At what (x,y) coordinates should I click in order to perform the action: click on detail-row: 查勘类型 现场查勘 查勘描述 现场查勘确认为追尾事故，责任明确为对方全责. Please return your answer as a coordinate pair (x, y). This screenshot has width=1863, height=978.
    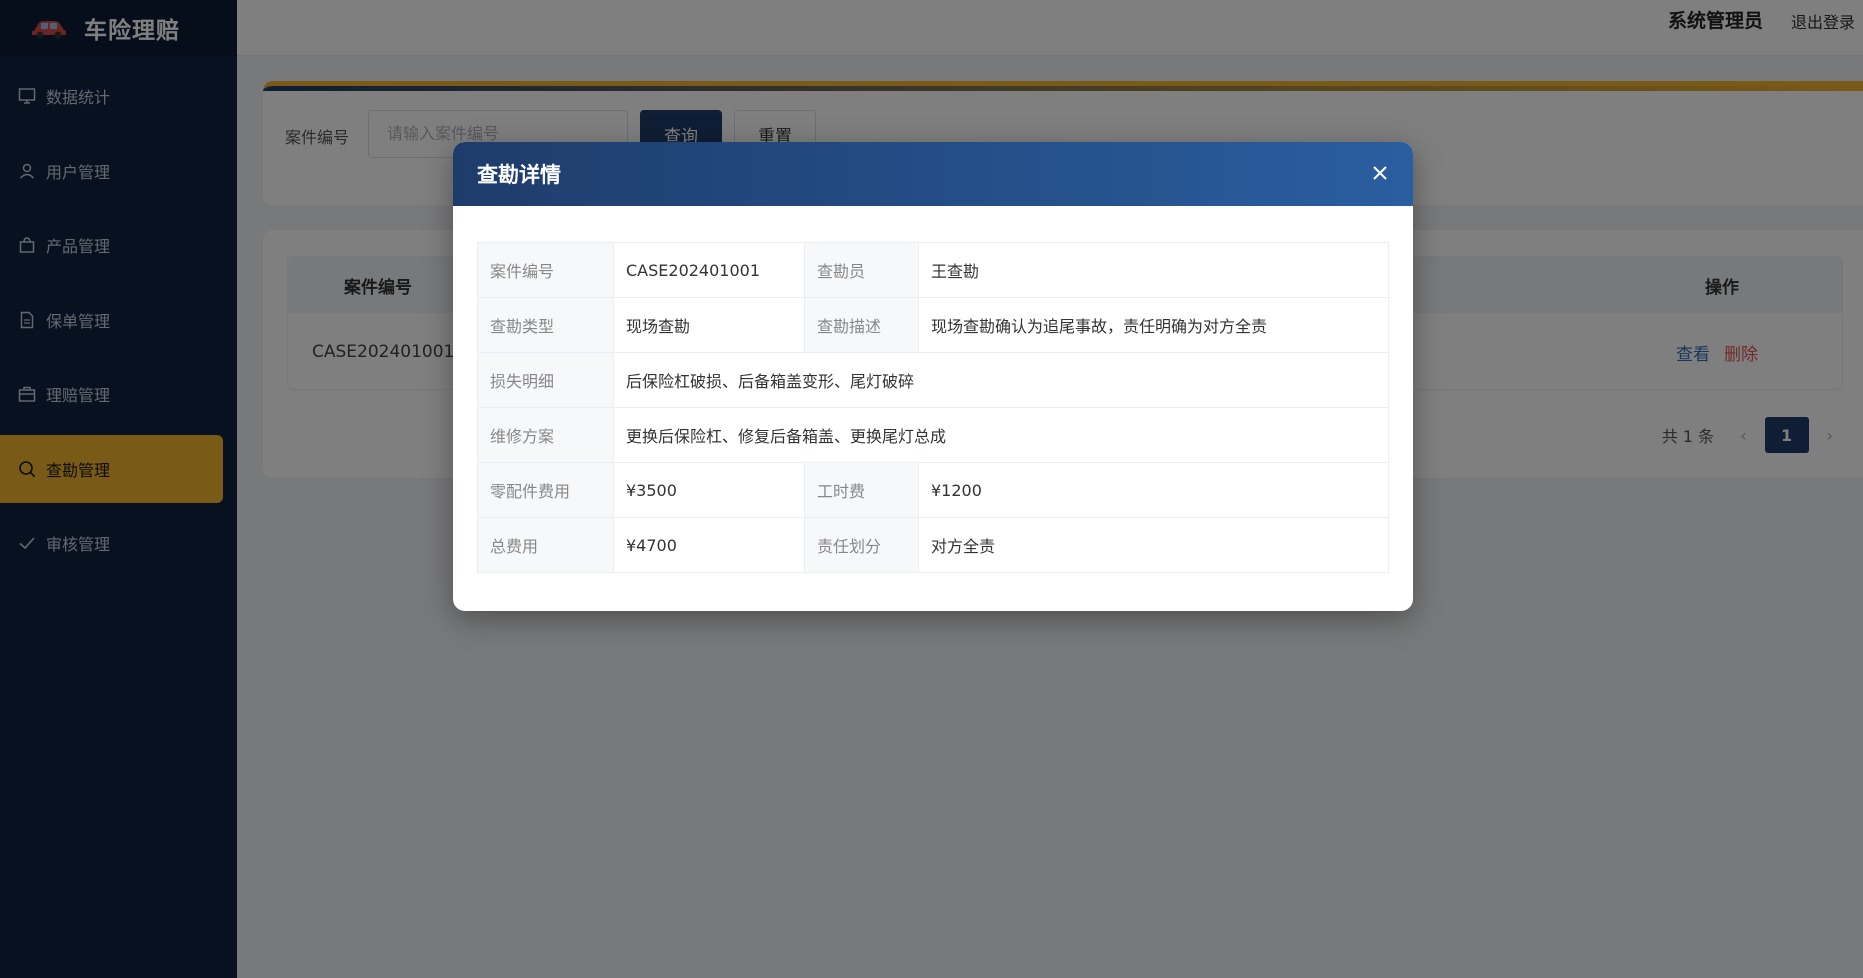
    Looking at the image, I should click on (933, 325).